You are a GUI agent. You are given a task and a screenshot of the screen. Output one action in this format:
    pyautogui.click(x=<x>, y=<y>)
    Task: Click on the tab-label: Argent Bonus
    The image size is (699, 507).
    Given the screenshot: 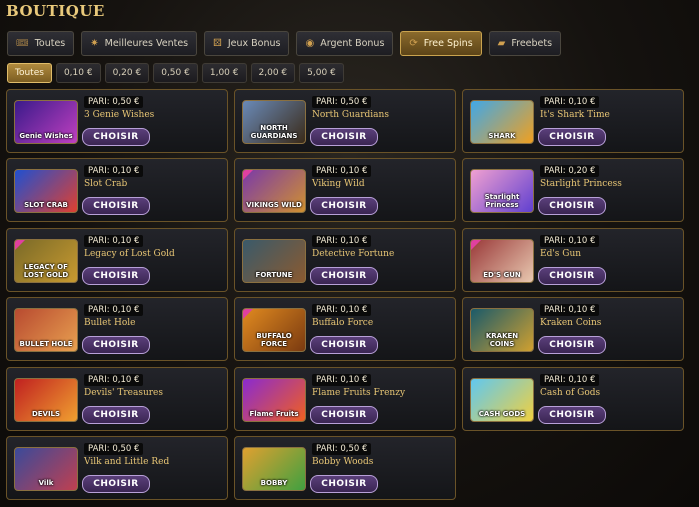 What is the action you would take?
    pyautogui.click(x=352, y=43)
    